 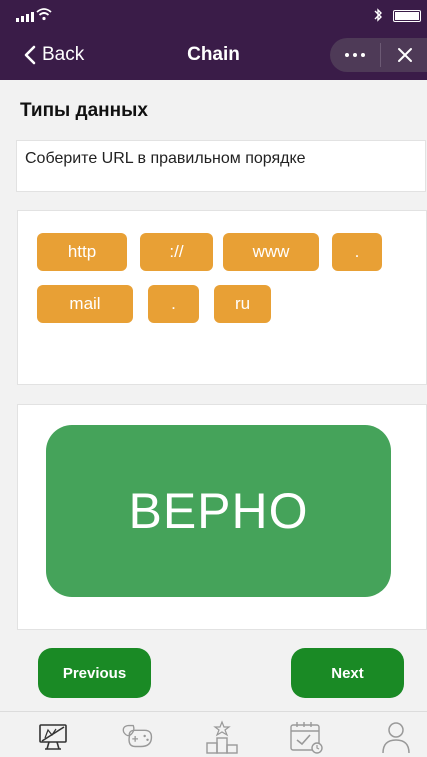 What do you see at coordinates (242, 304) in the screenshot?
I see `chip-ru: ru` at bounding box center [242, 304].